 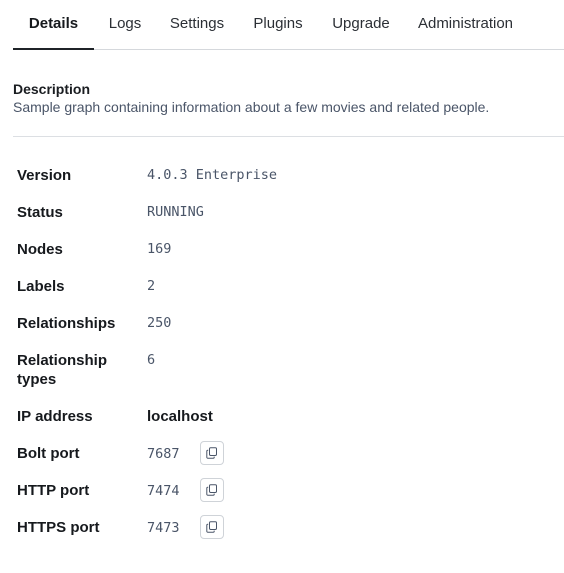 What do you see at coordinates (125, 24) in the screenshot?
I see `tab-logs: Logs` at bounding box center [125, 24].